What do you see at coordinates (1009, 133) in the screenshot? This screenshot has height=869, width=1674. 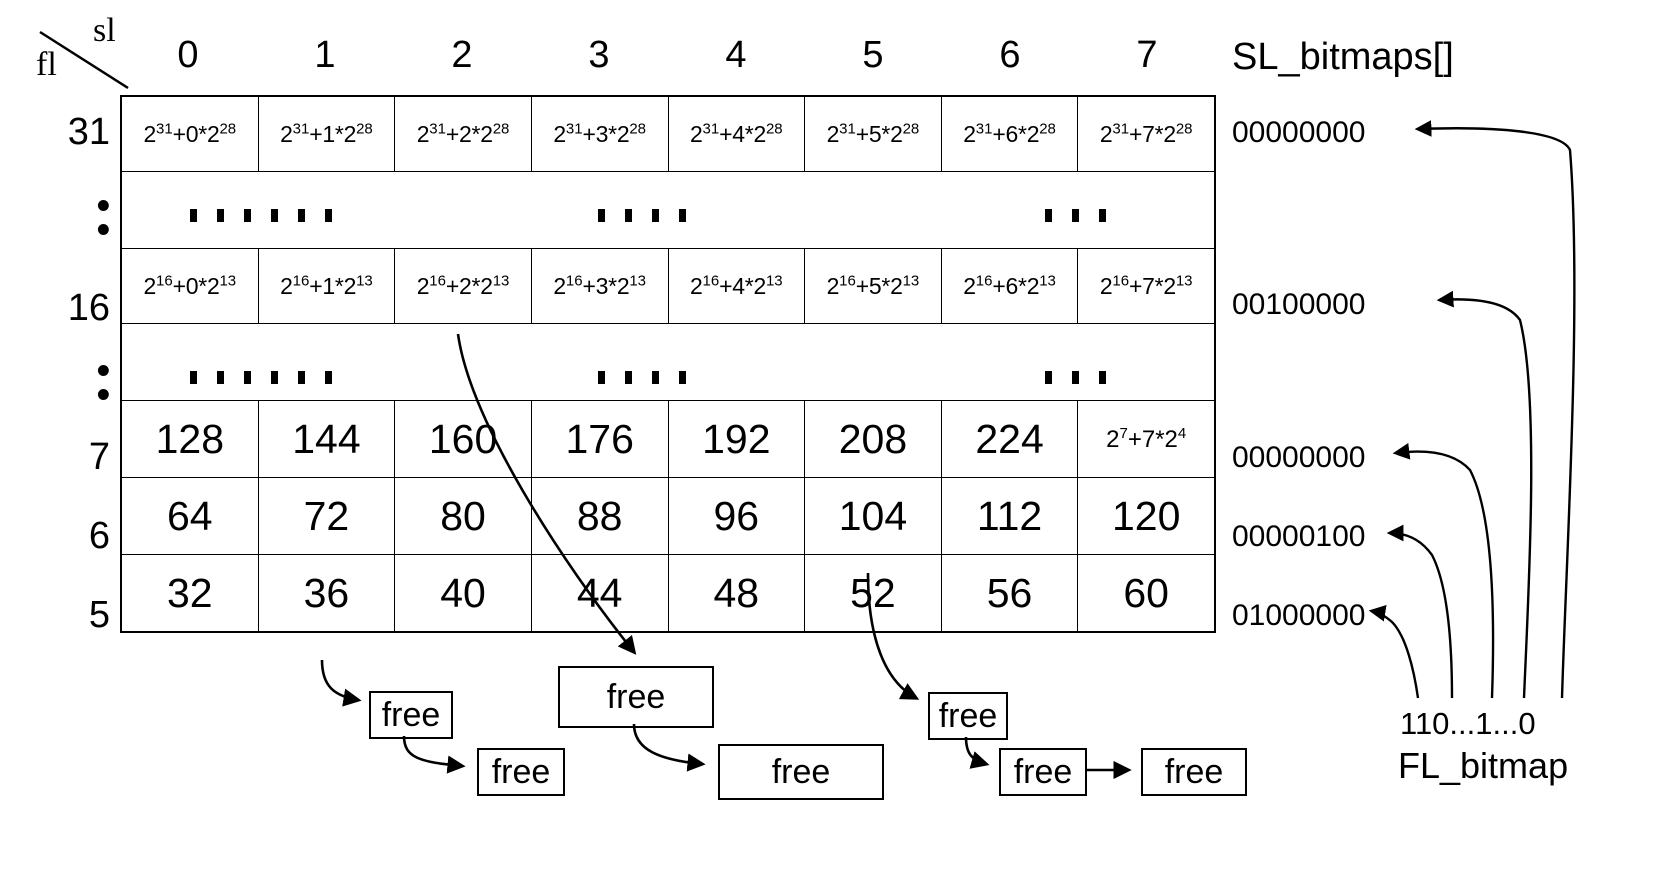 I see `cell-31-6: 231+6*228` at bounding box center [1009, 133].